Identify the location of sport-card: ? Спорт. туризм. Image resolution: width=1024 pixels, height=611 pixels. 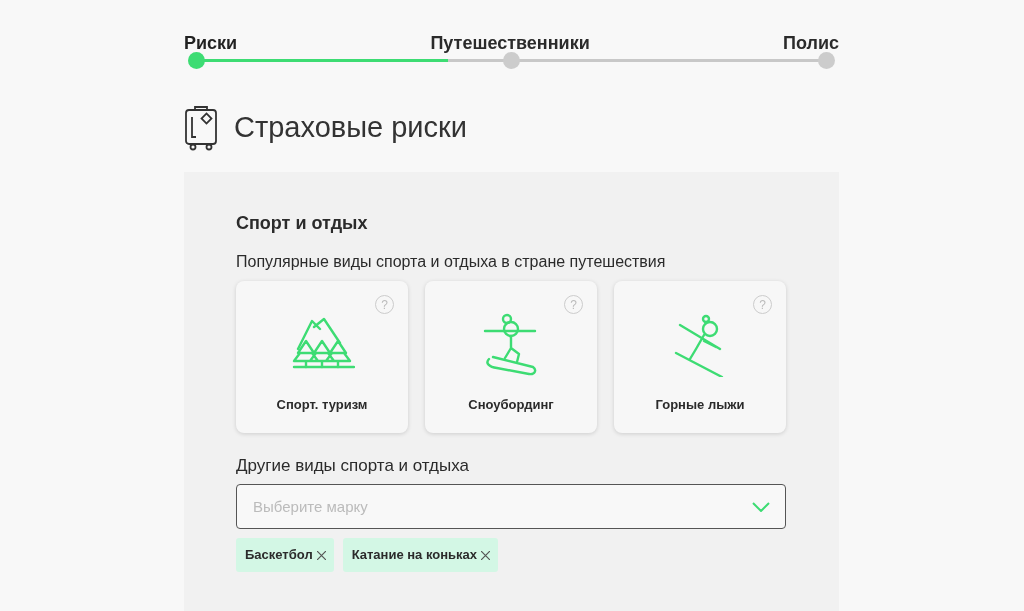
(322, 357).